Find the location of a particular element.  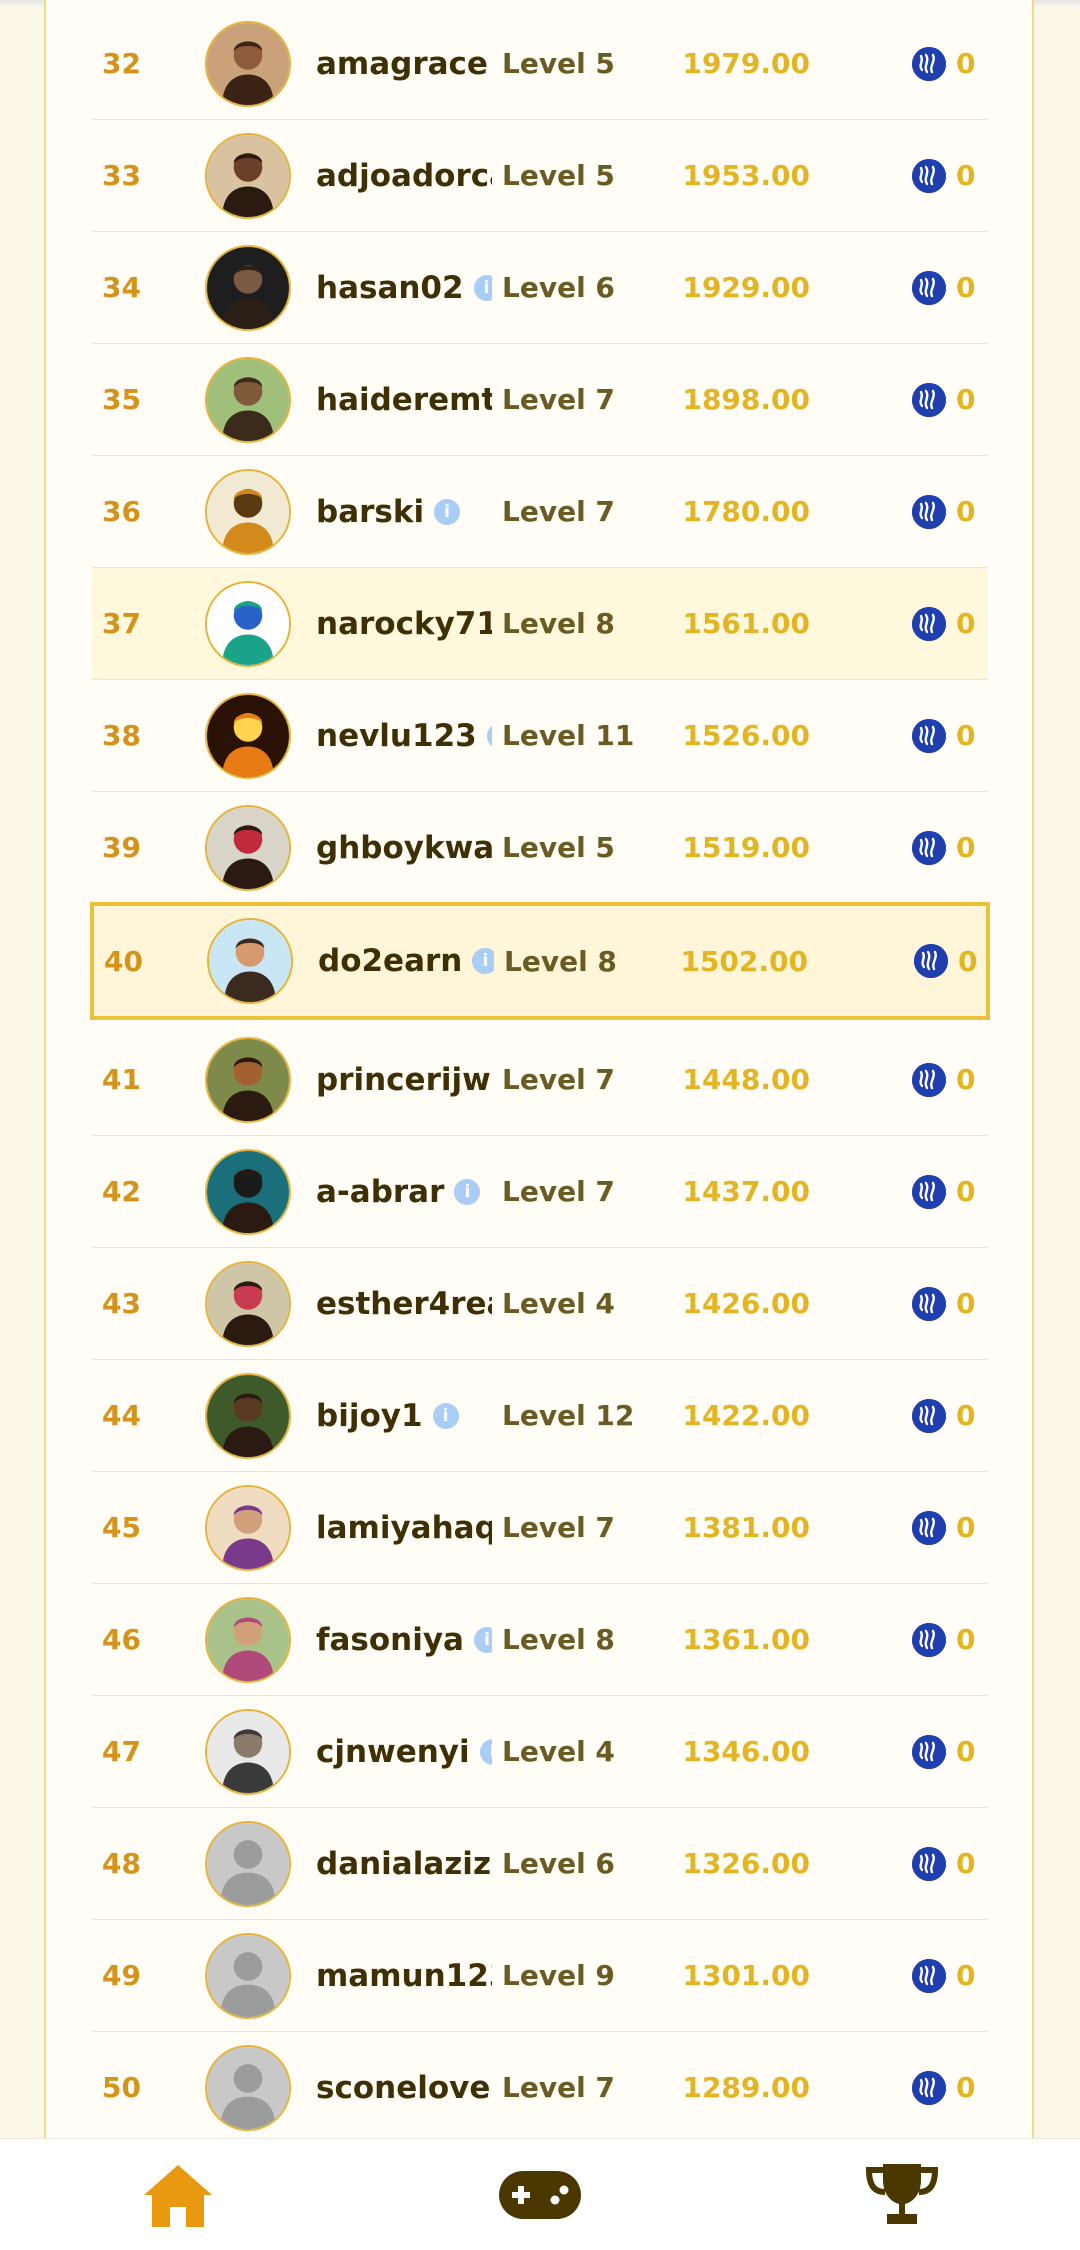

leaderboard-row: 35 haideremtici Level 7 1898.00 0 is located at coordinates (540, 400).